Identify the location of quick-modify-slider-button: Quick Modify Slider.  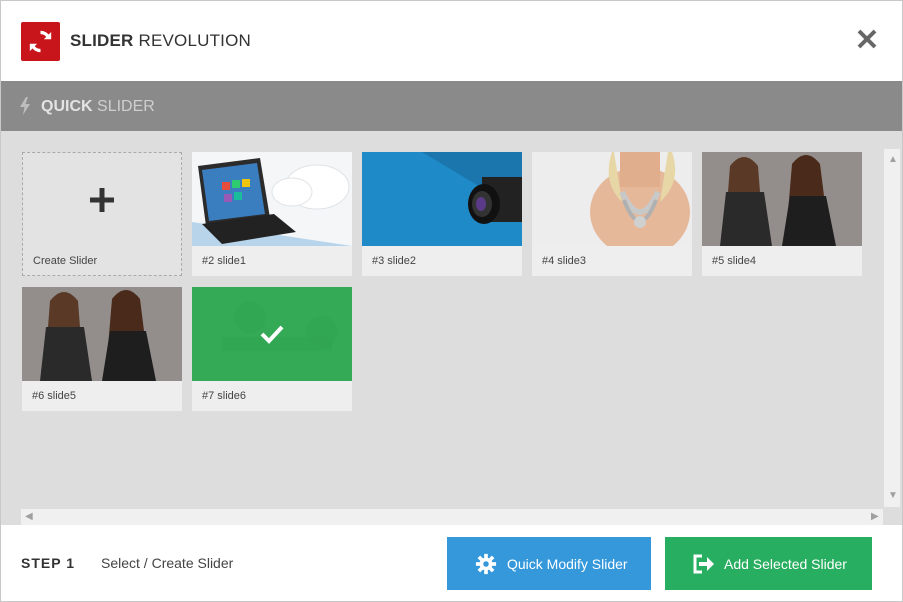
(549, 563).